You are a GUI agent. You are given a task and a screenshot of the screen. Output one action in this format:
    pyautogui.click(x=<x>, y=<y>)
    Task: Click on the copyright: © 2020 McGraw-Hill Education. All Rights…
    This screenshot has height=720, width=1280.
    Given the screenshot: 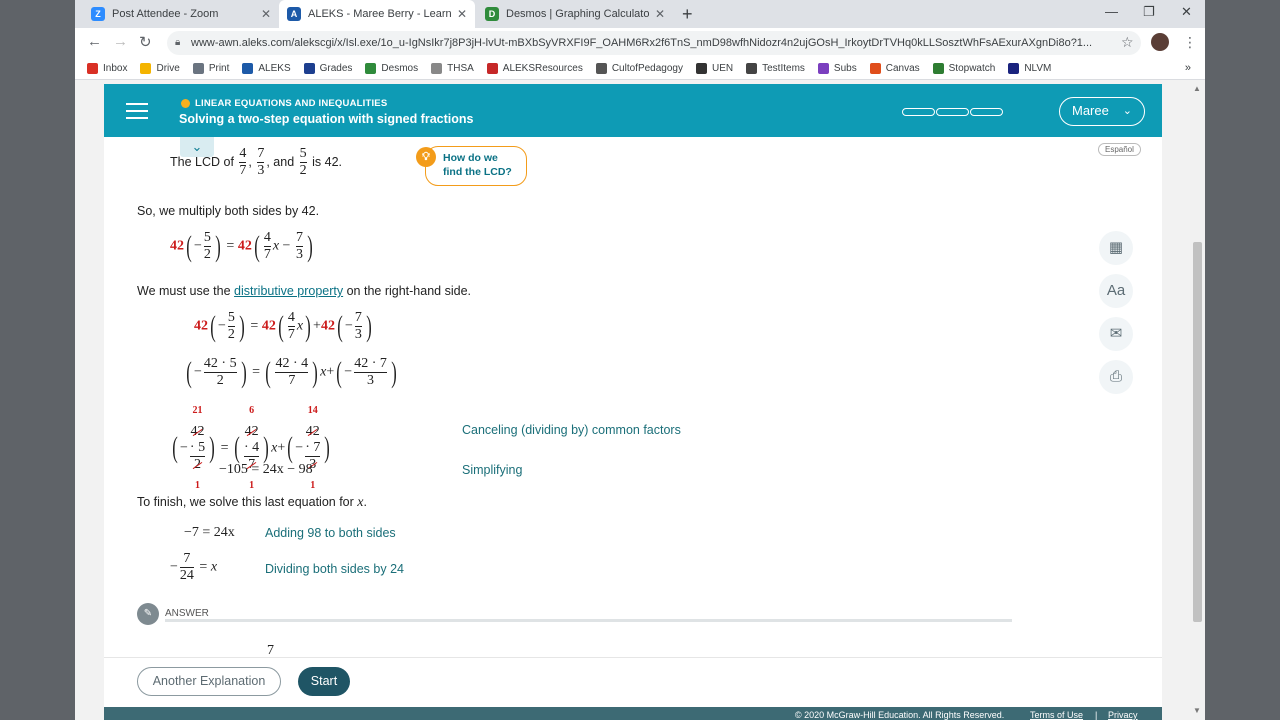 What is the action you would take?
    pyautogui.click(x=900, y=715)
    